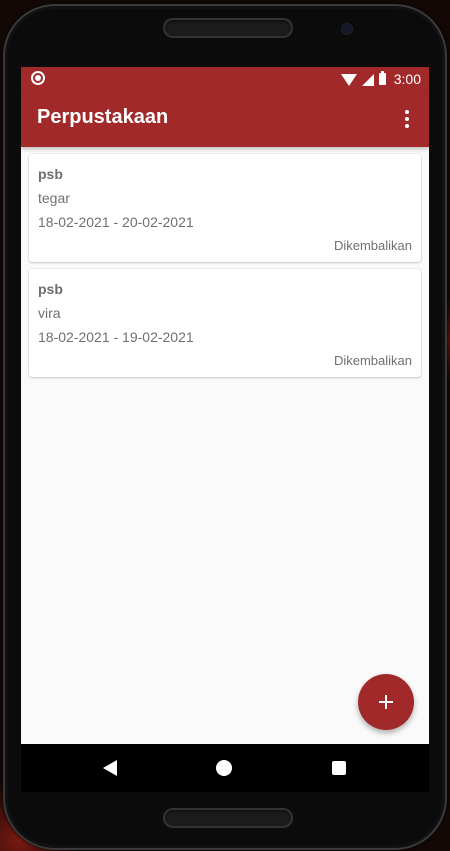 This screenshot has width=450, height=851. What do you see at coordinates (367, 79) in the screenshot?
I see `signal-icon` at bounding box center [367, 79].